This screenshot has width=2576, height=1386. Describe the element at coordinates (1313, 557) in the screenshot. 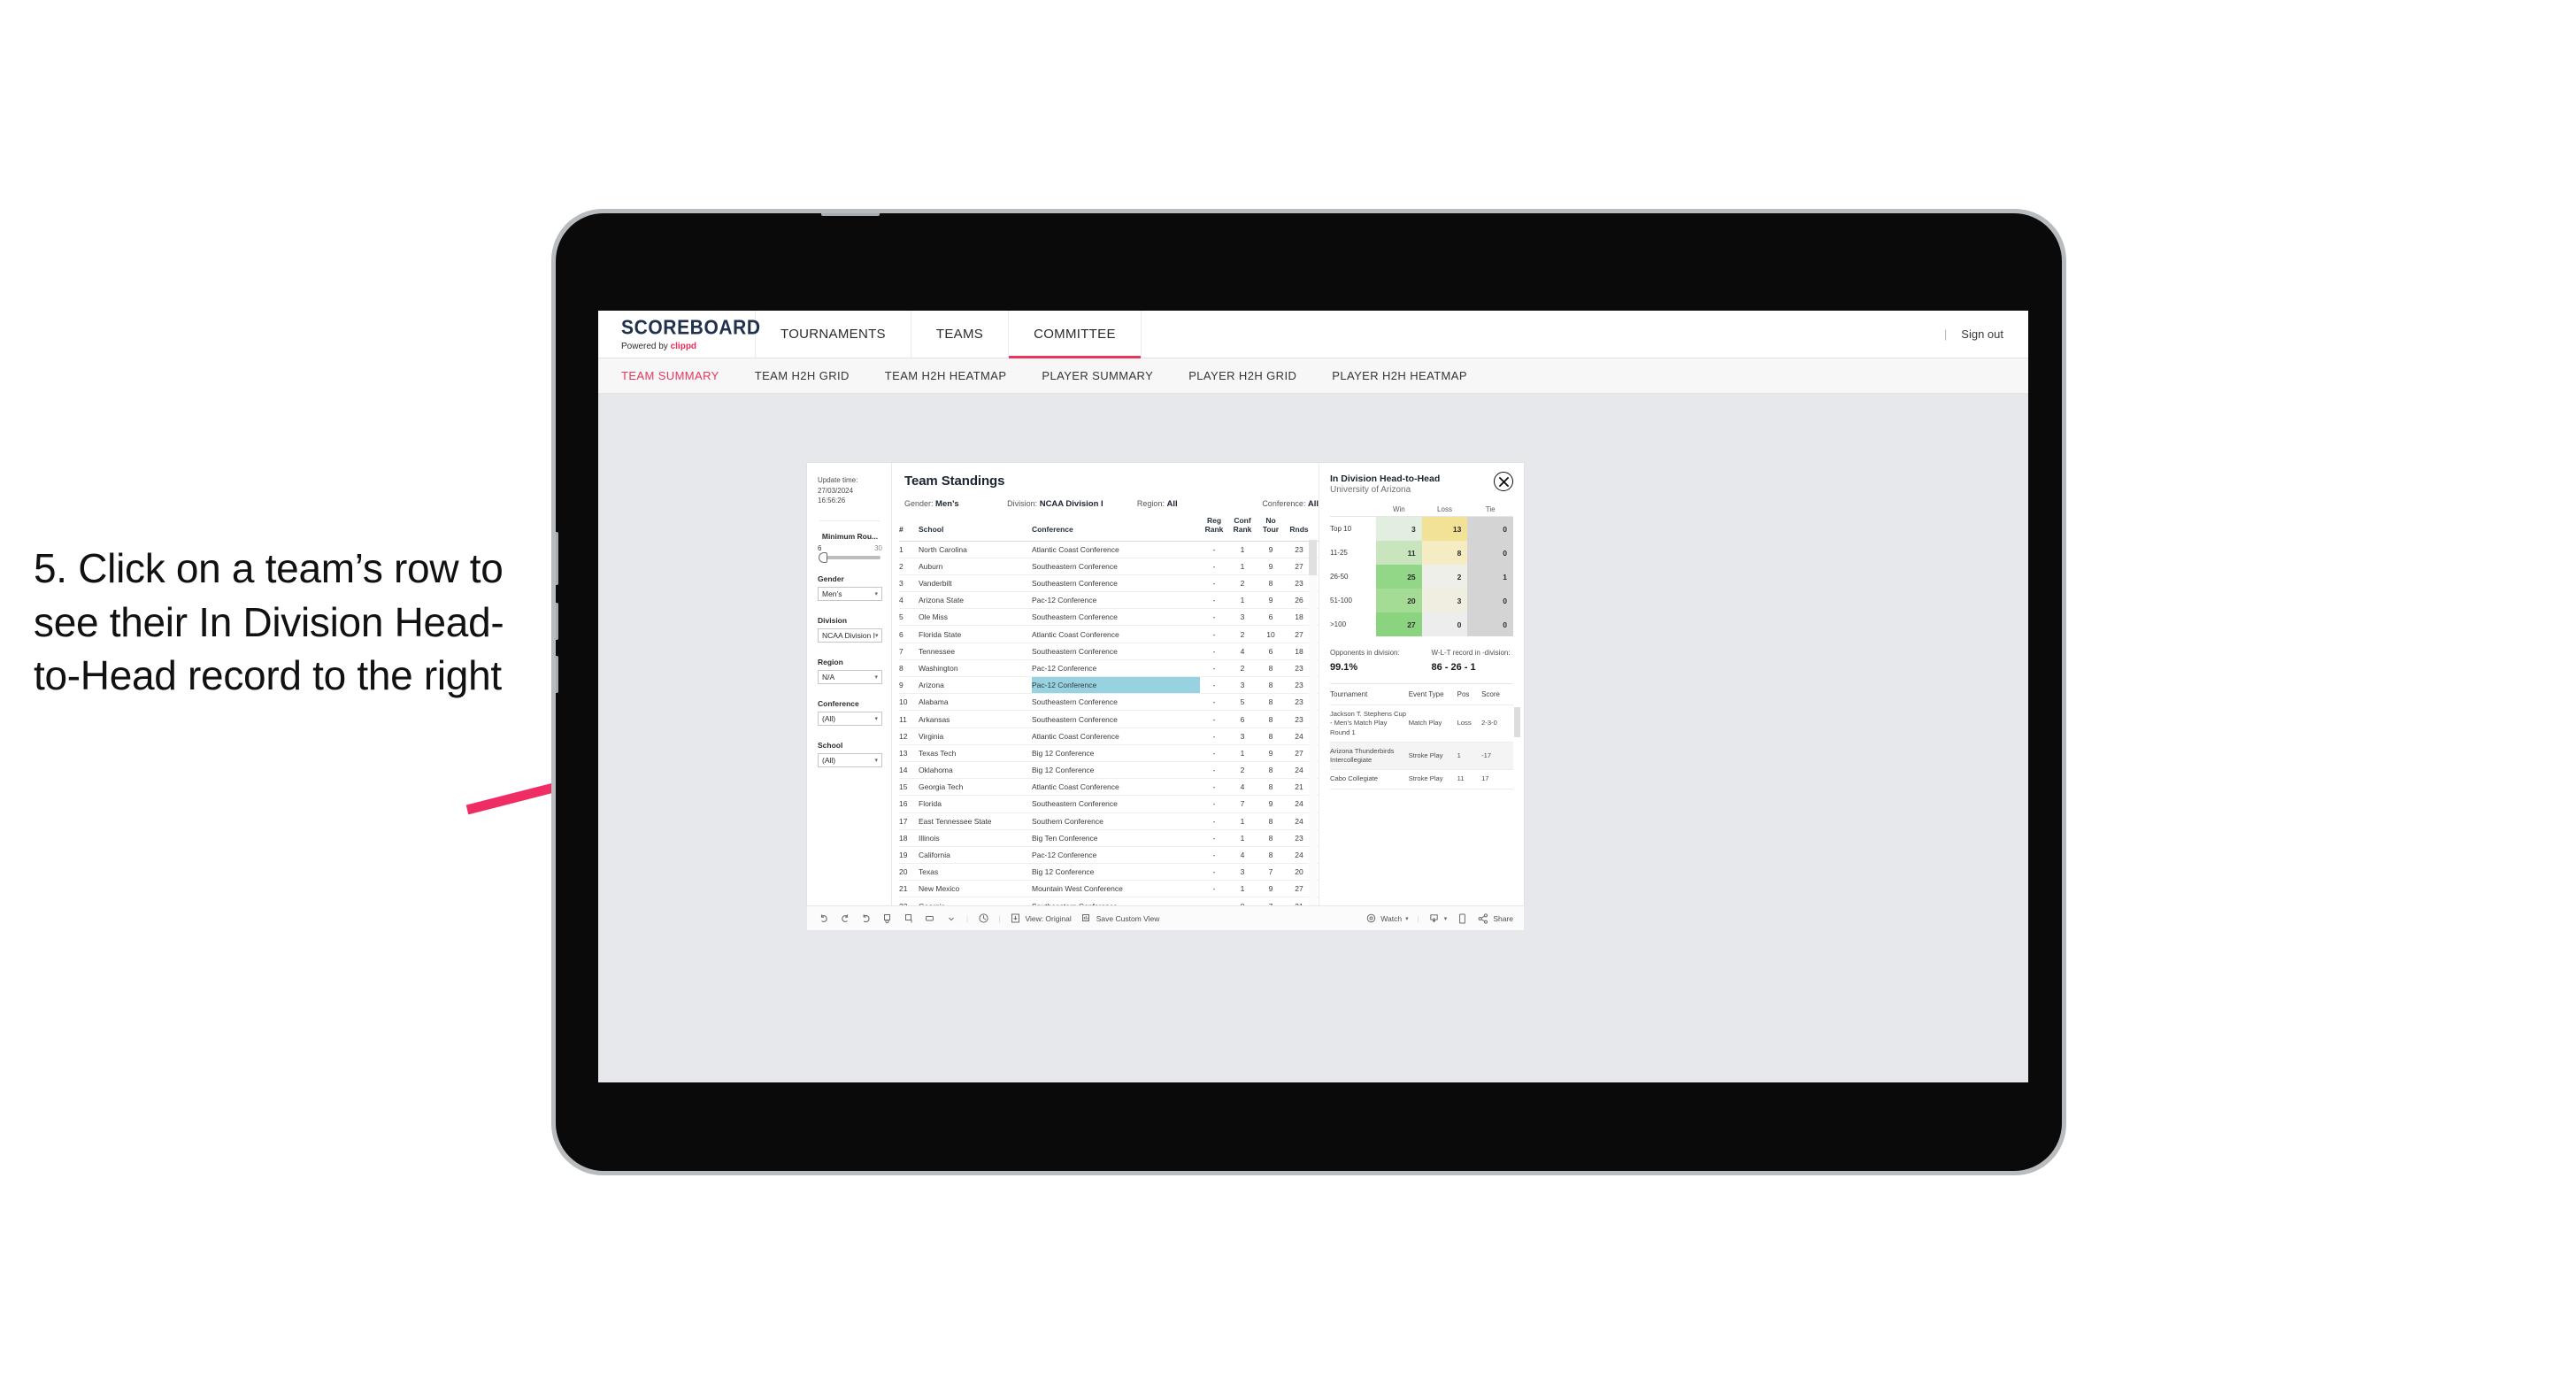

I see `table-vertical-scrollbar-thumb` at that location.